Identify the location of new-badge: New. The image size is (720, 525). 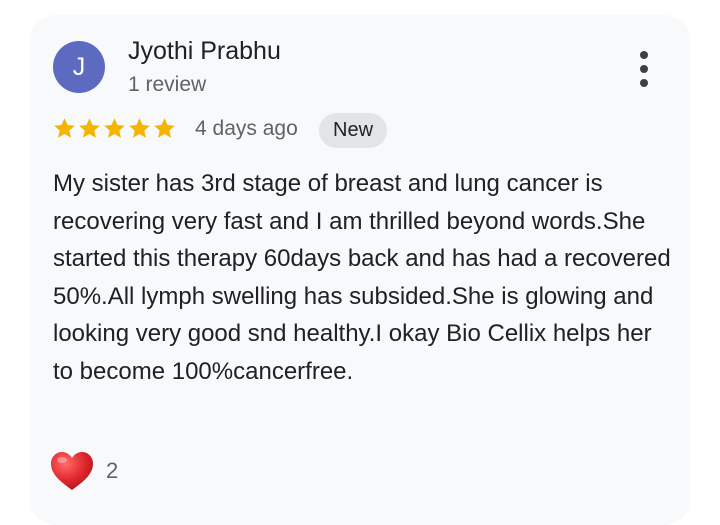
(353, 130).